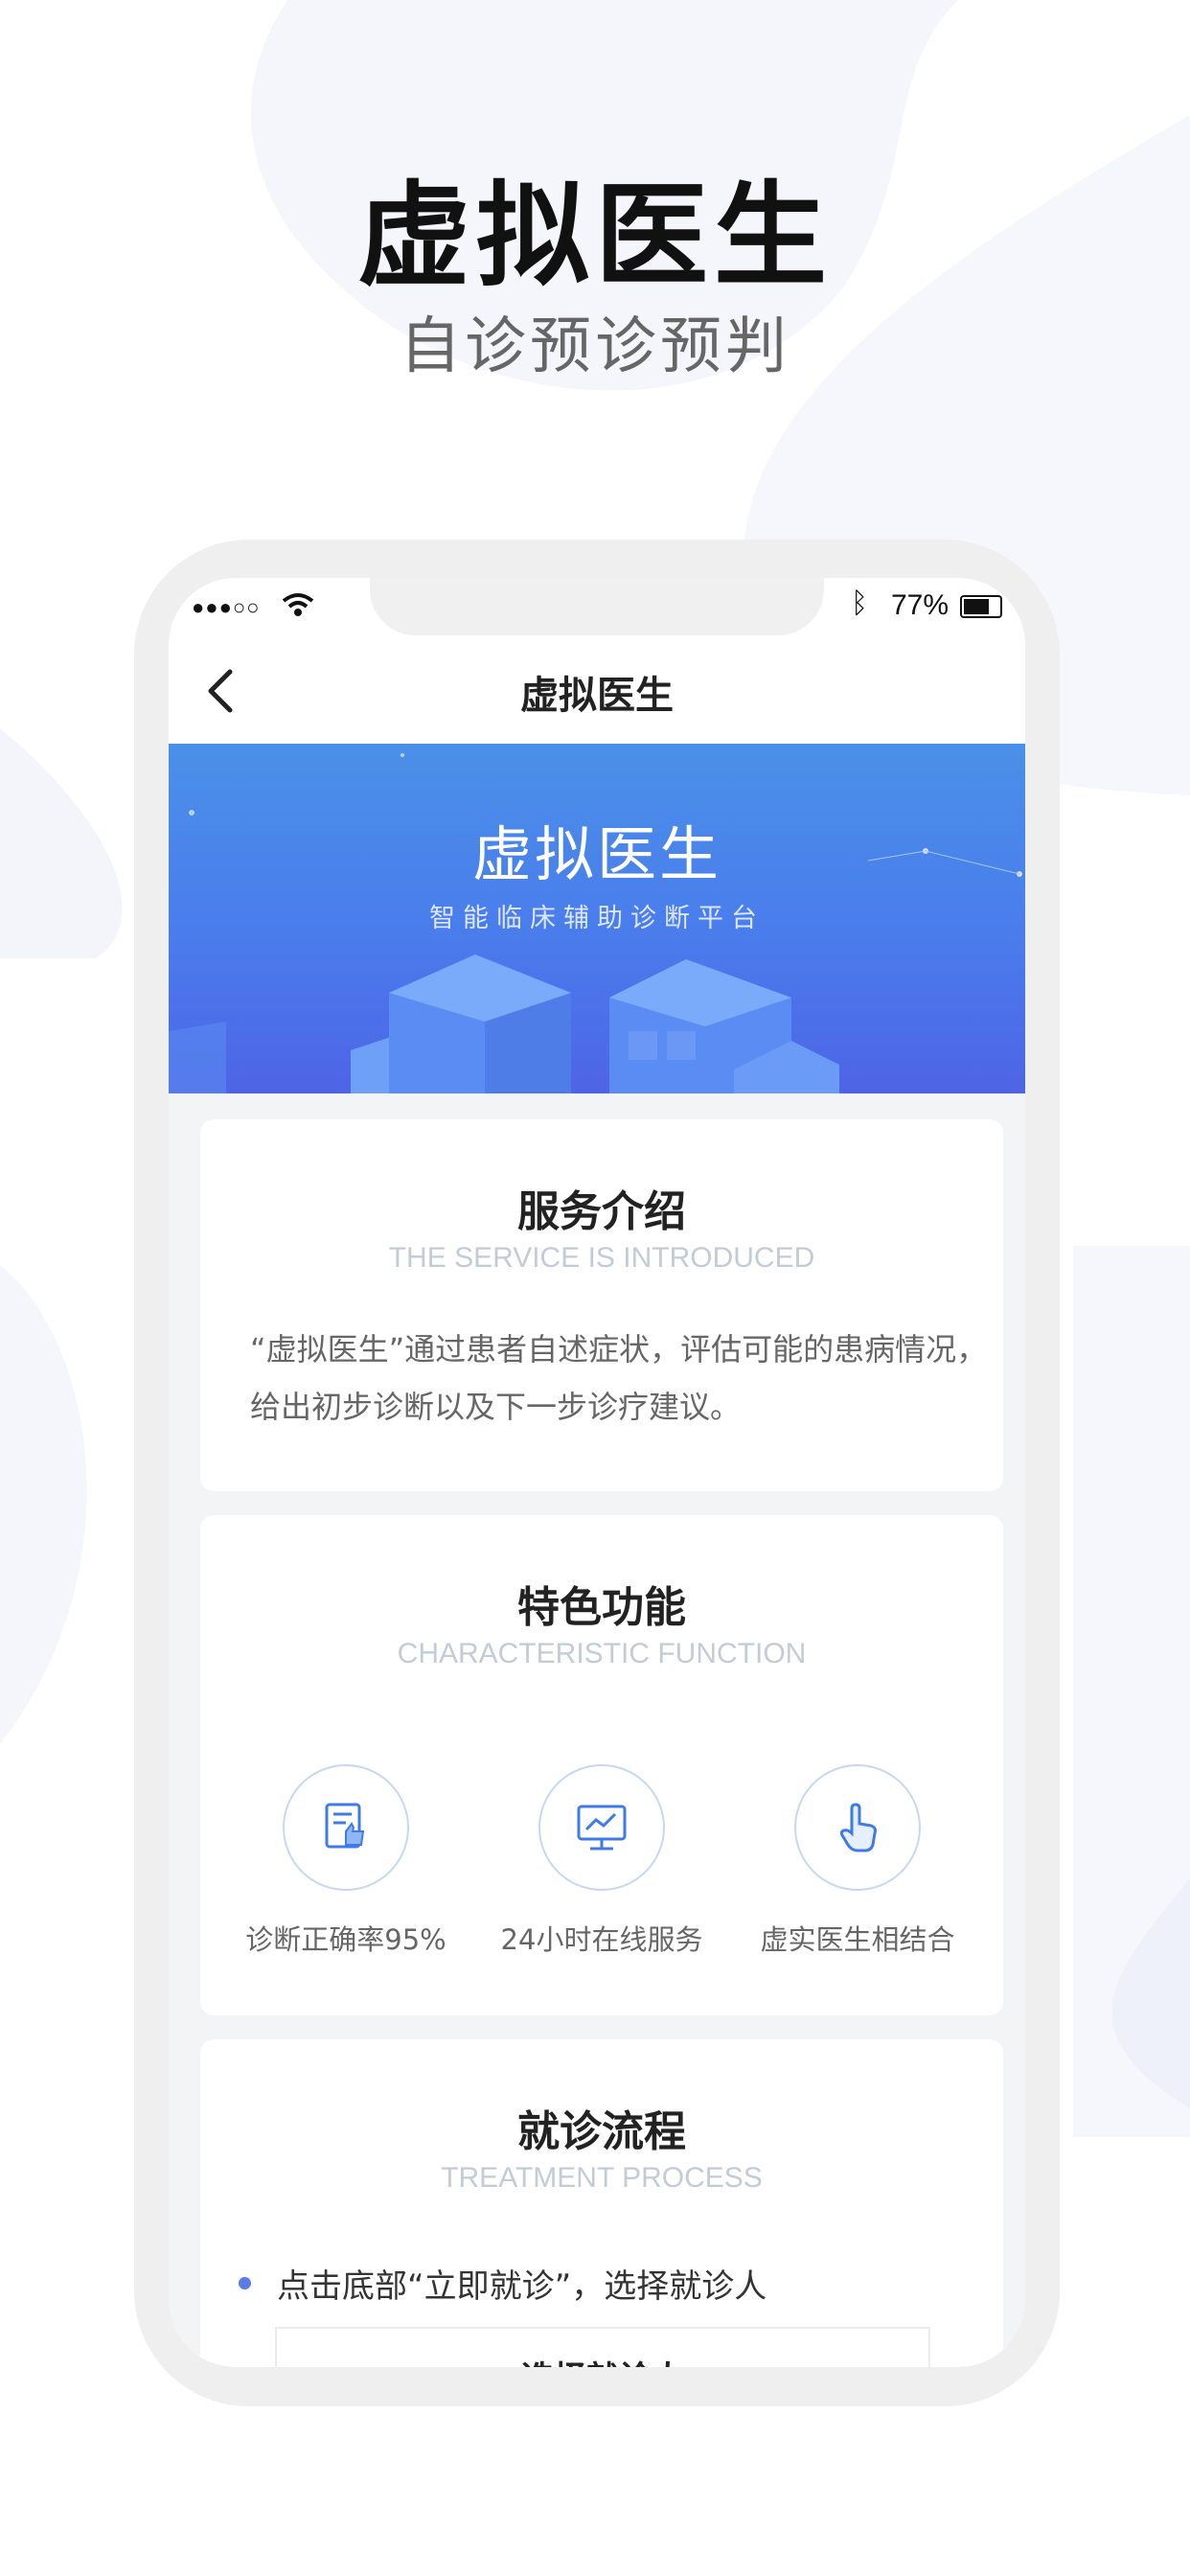 The height and width of the screenshot is (2576, 1190). I want to click on feature-accuracy: 诊断正确率95%, so click(346, 1861).